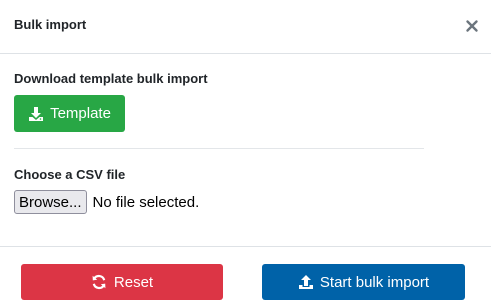  What do you see at coordinates (305, 282) in the screenshot?
I see `upload-icon` at bounding box center [305, 282].